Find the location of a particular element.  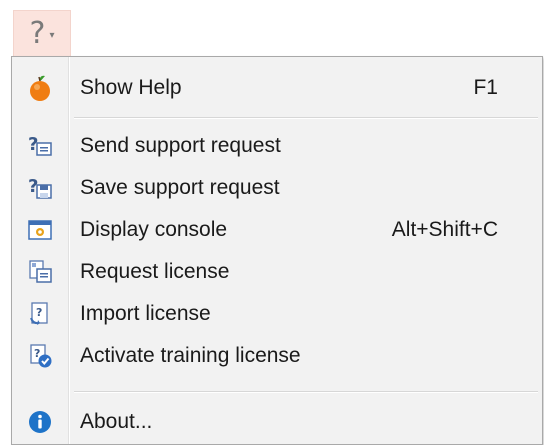

menu-item-request-license: Request license is located at coordinates (277, 272).